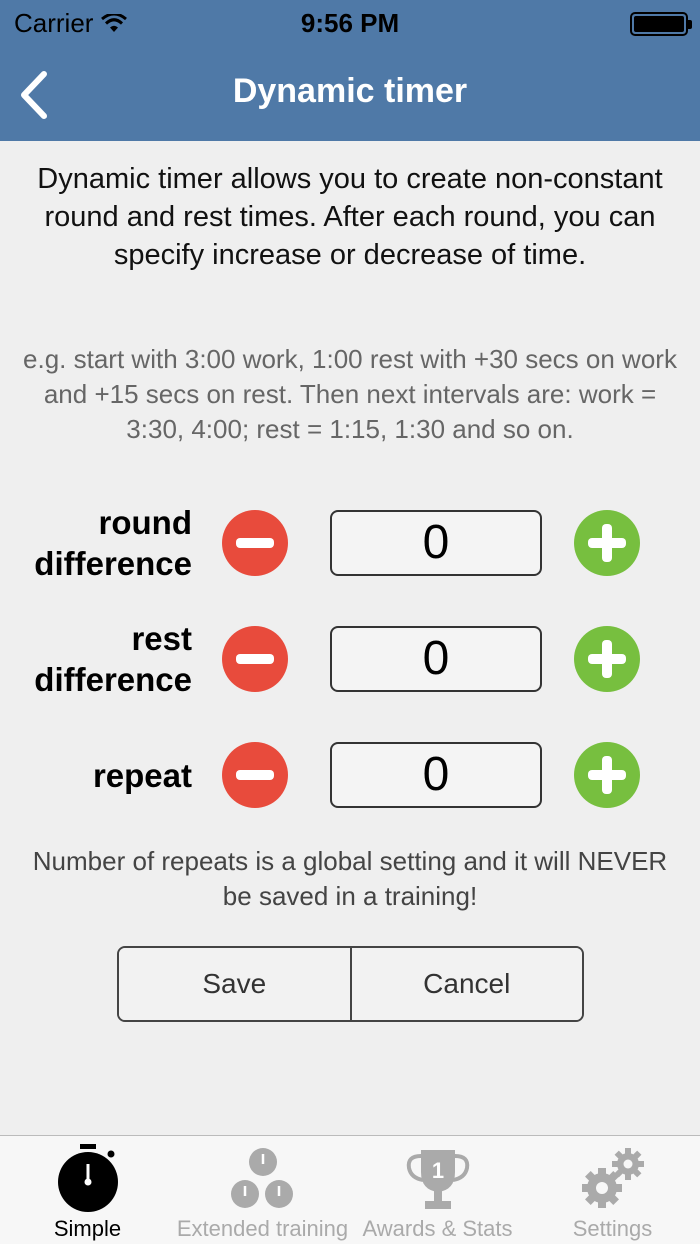 Image resolution: width=700 pixels, height=1244 pixels. Describe the element at coordinates (261, 1178) in the screenshot. I see `multi-stopwatch-icon` at that location.